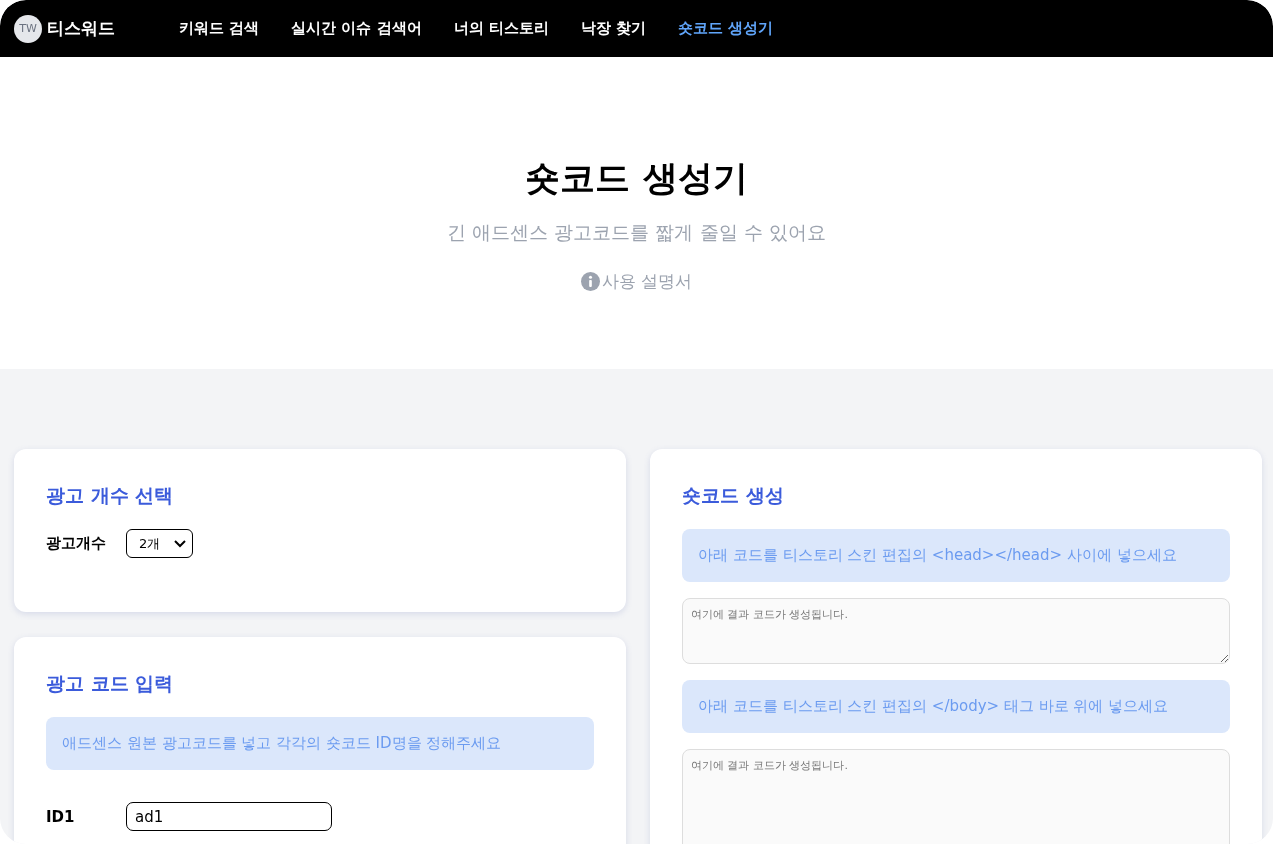 Image resolution: width=1273 pixels, height=844 pixels. What do you see at coordinates (61, 816) in the screenshot?
I see `field-label: ID1` at bounding box center [61, 816].